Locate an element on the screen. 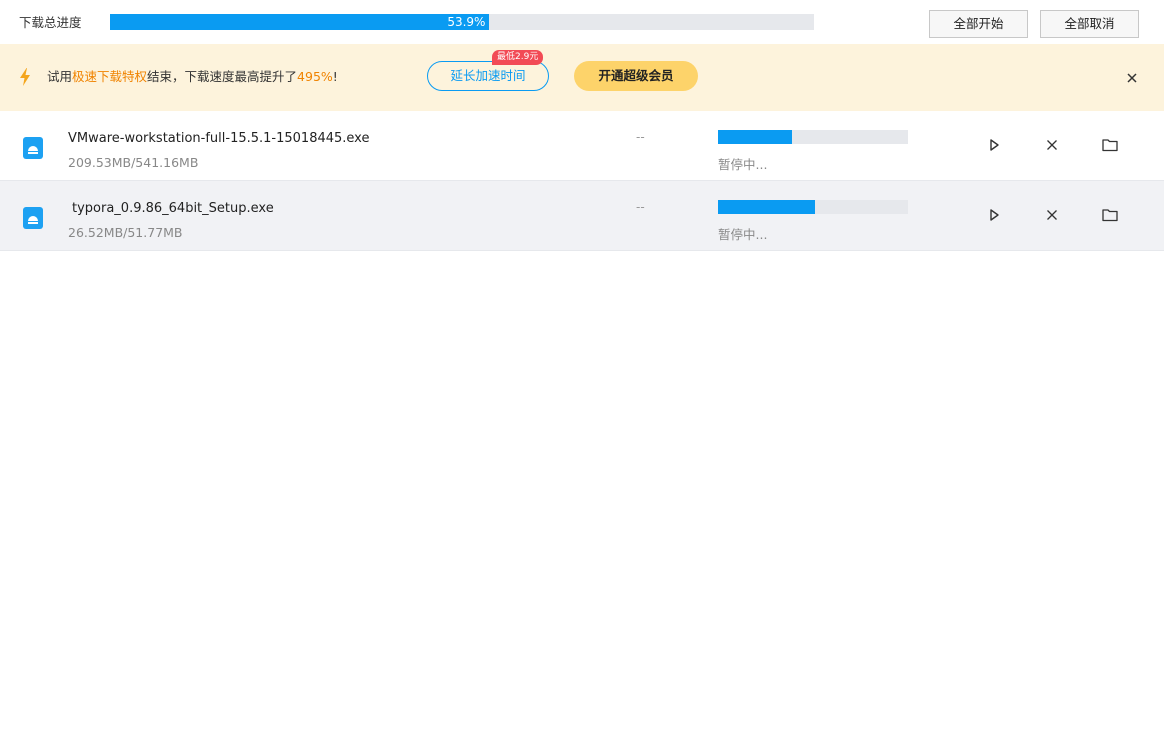 This screenshot has height=751, width=1164. lightning-icon is located at coordinates (25, 77).